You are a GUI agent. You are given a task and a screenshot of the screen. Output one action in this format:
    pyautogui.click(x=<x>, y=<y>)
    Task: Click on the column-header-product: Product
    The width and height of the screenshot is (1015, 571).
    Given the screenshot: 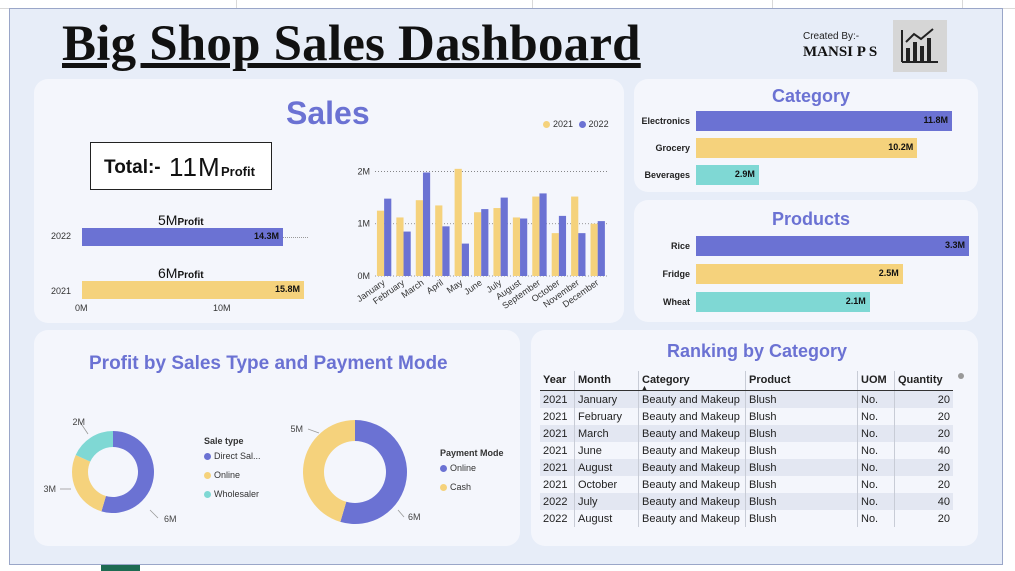 What is the action you would take?
    pyautogui.click(x=801, y=381)
    